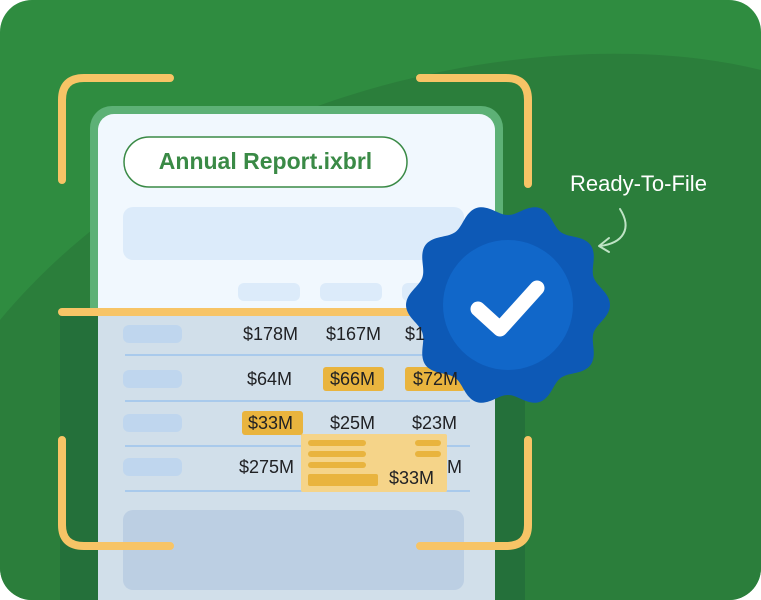 The height and width of the screenshot is (600, 761). Describe the element at coordinates (435, 423) in the screenshot. I see `table-cell-r3-c3: $23M` at that location.